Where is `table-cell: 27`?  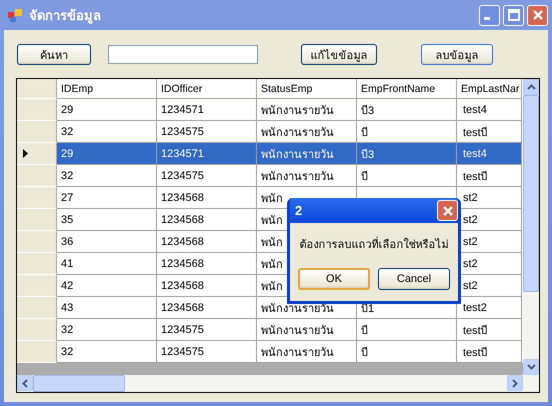 table-cell: 27 is located at coordinates (107, 198).